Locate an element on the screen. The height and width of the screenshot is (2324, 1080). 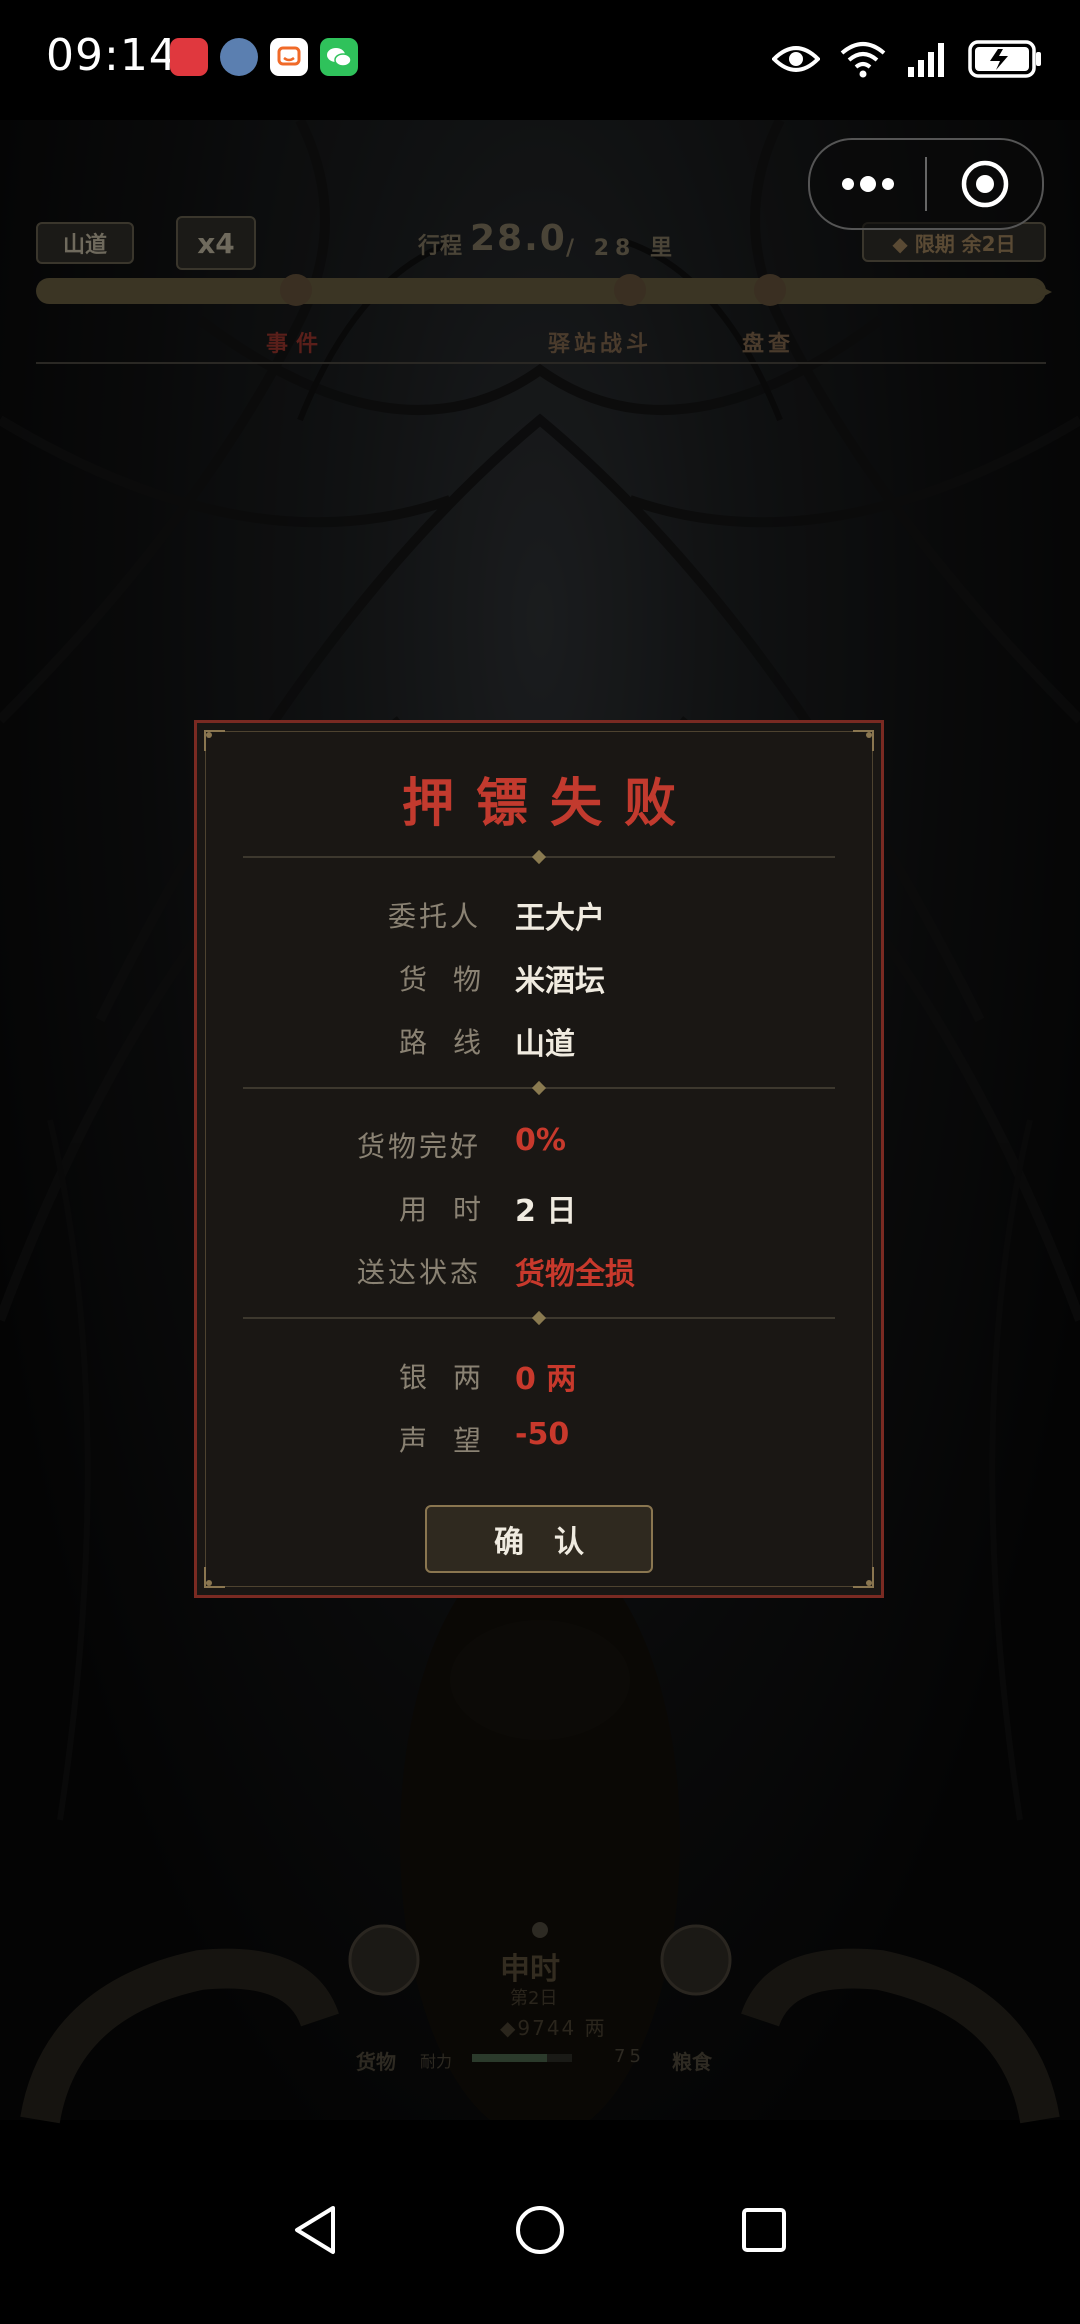
home-icon is located at coordinates (540, 2230).